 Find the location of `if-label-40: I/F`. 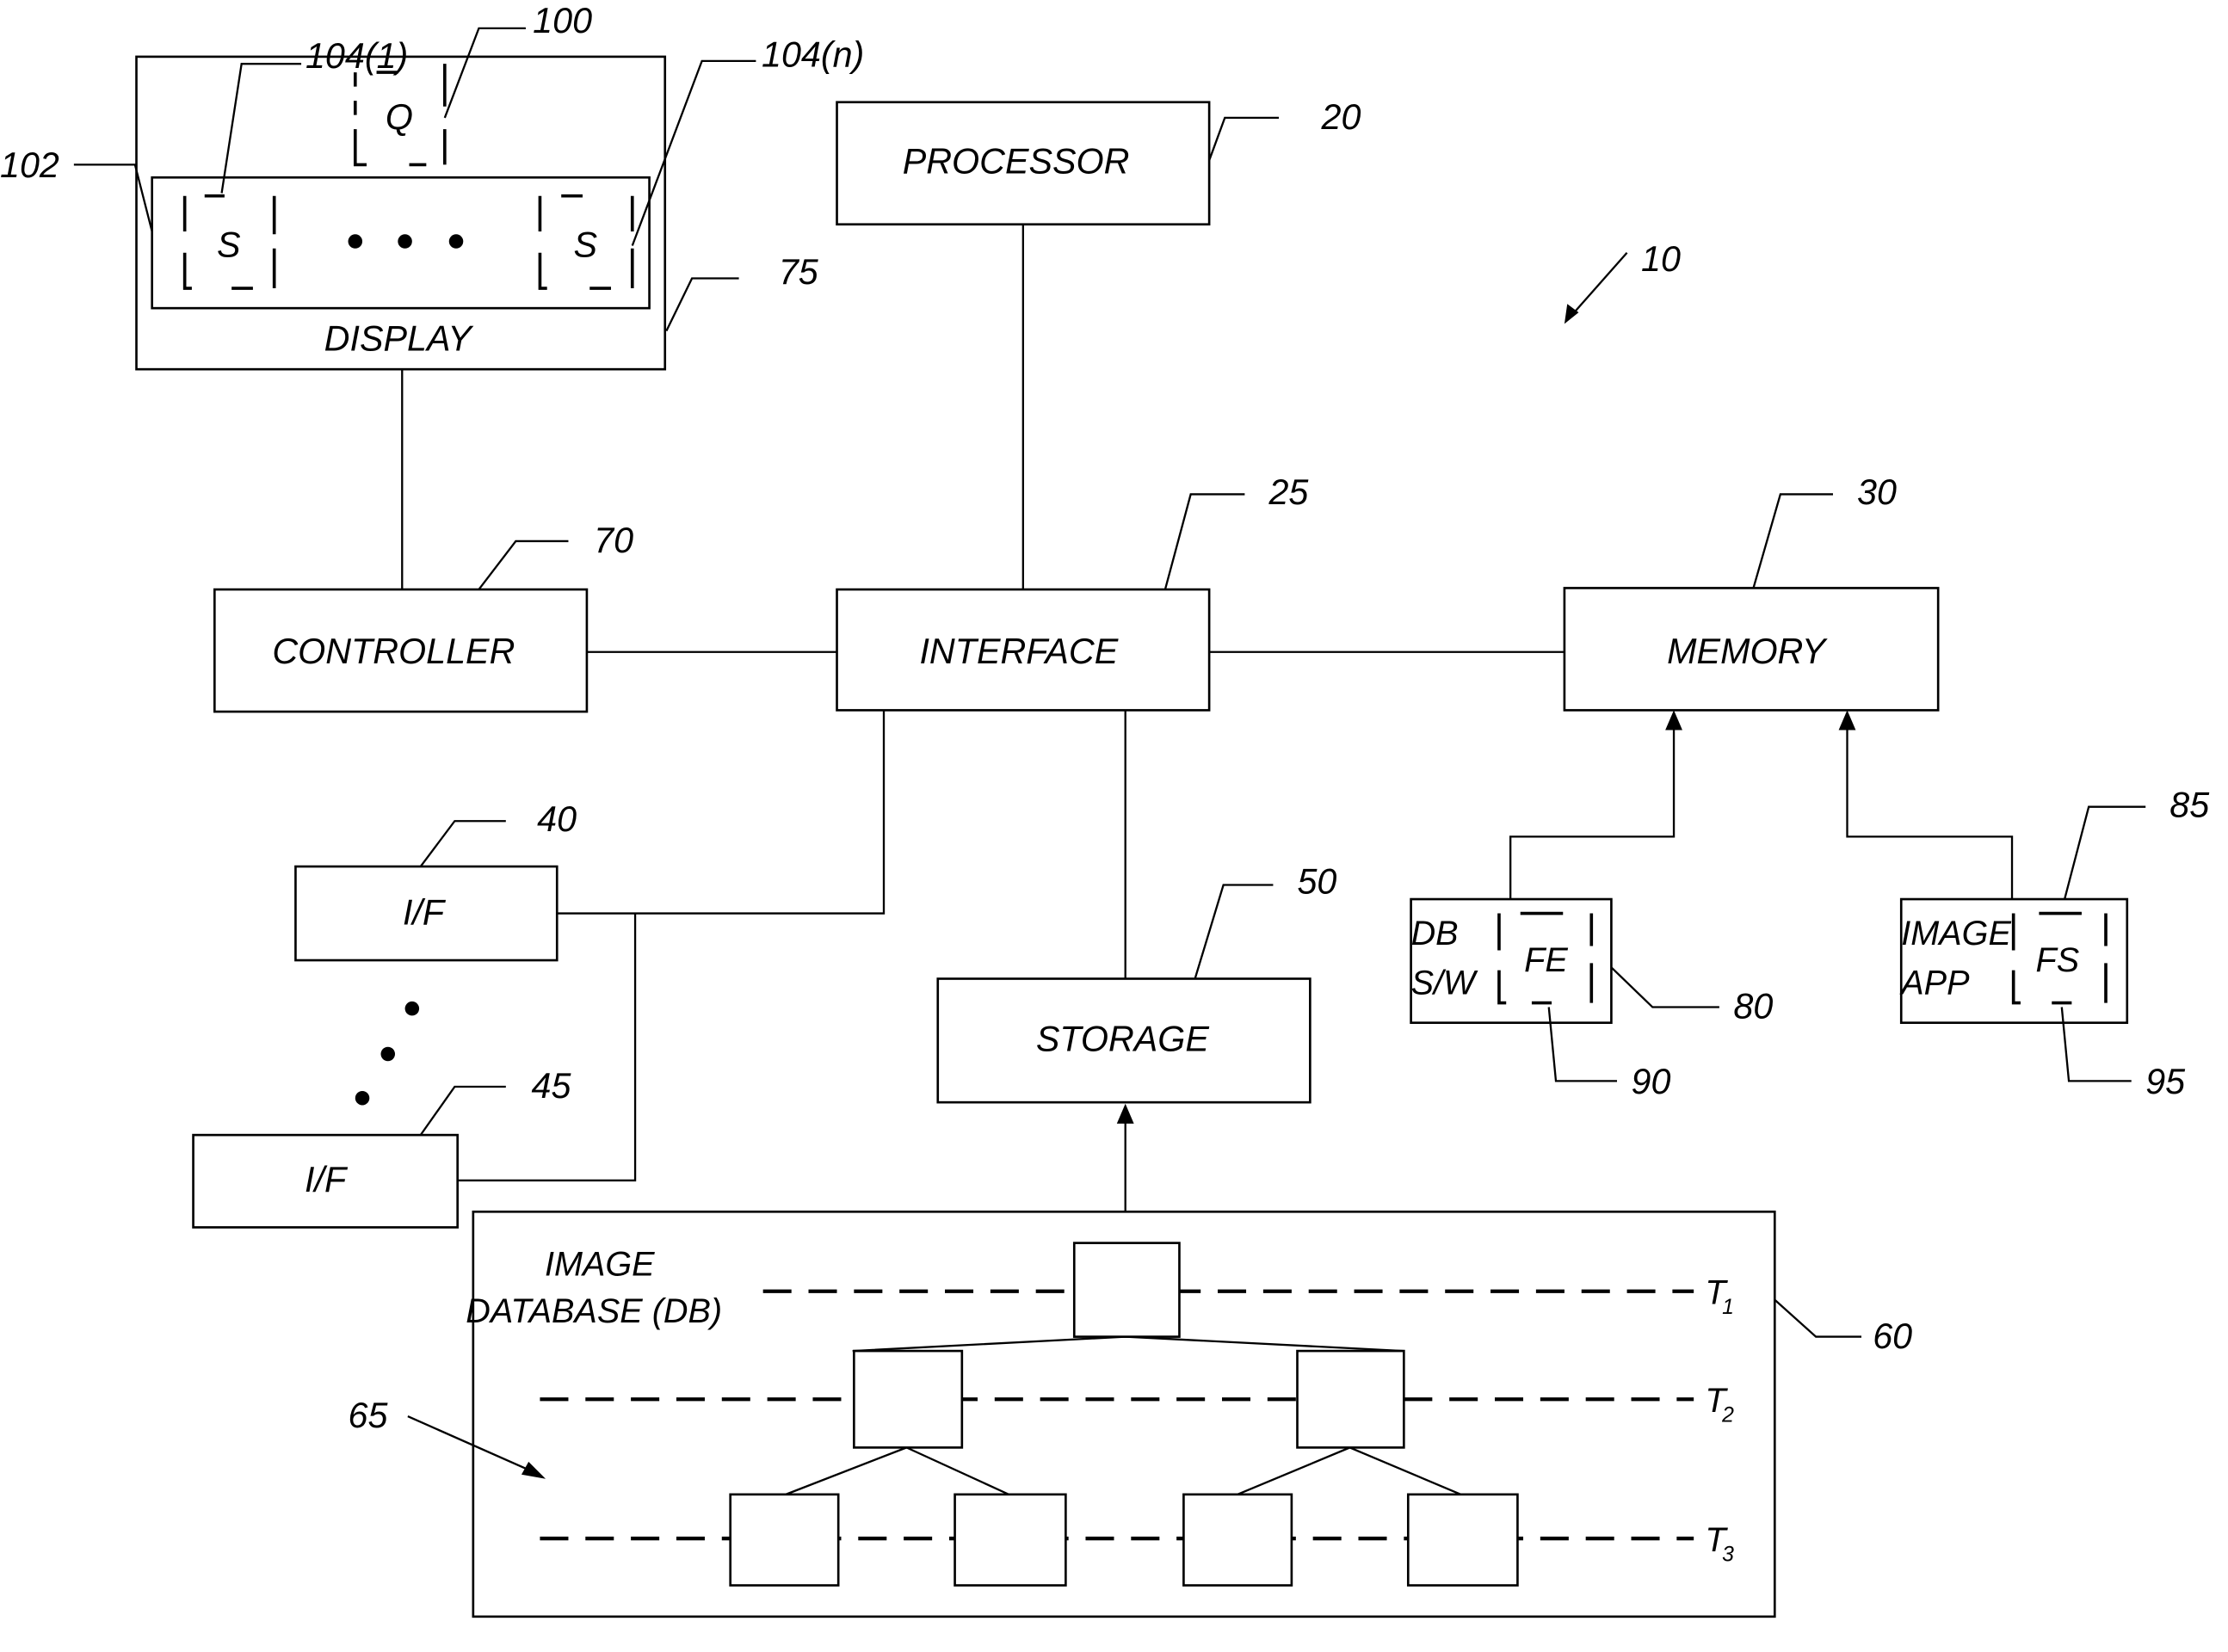

if-label-40: I/F is located at coordinates (425, 913).